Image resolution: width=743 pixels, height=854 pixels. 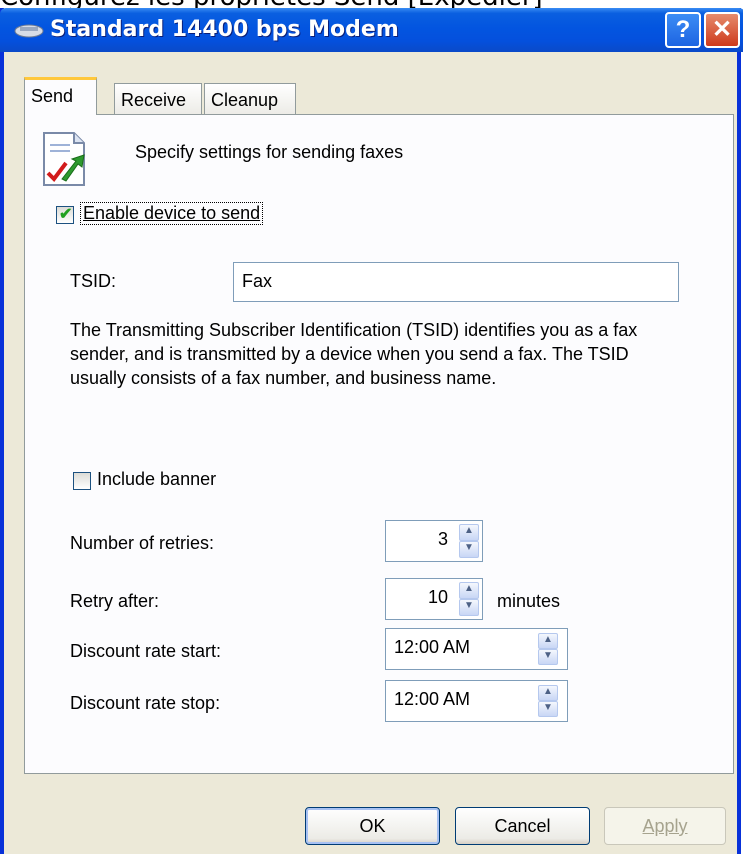 What do you see at coordinates (82, 481) in the screenshot?
I see `include-banner-checkbox` at bounding box center [82, 481].